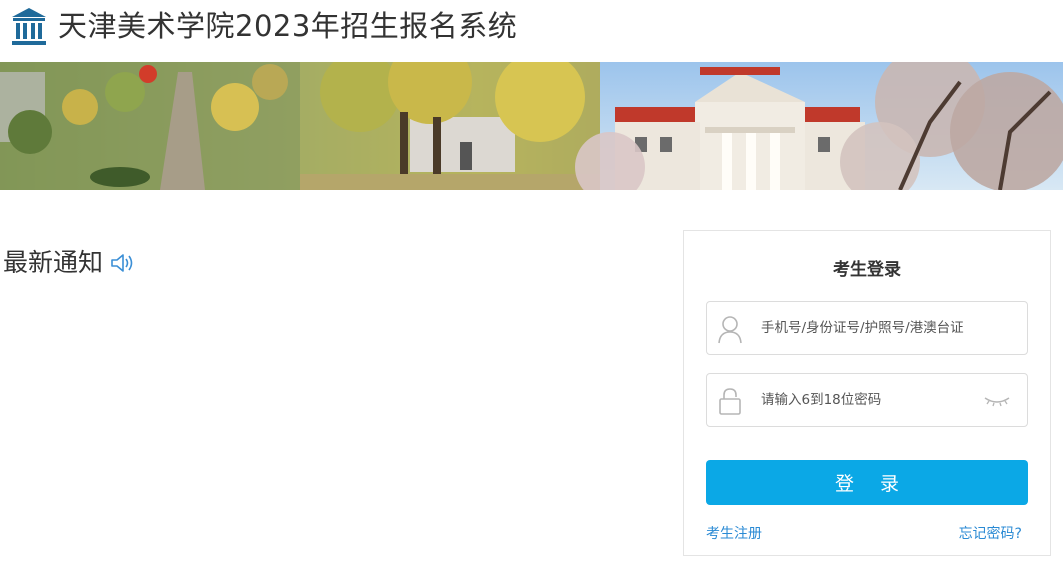 The height and width of the screenshot is (562, 1063). I want to click on login-button: 登 录, so click(867, 482).